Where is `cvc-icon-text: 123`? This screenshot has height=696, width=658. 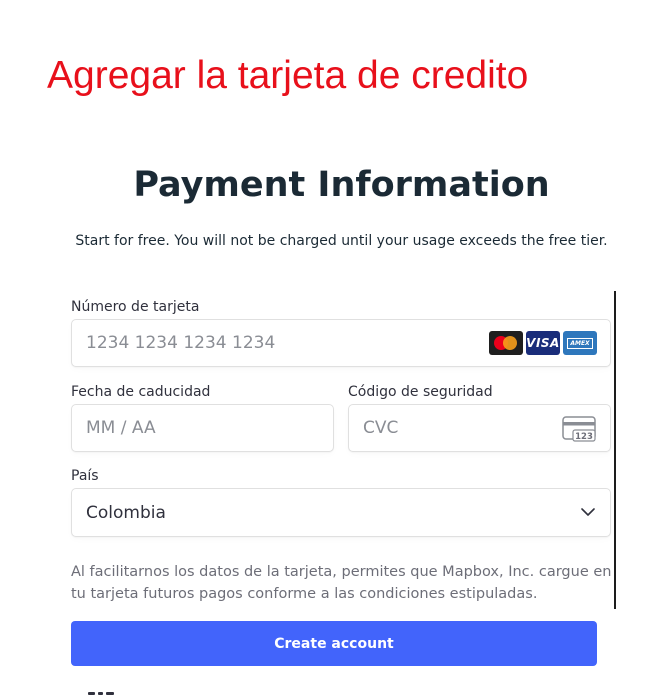 cvc-icon-text: 123 is located at coordinates (584, 437).